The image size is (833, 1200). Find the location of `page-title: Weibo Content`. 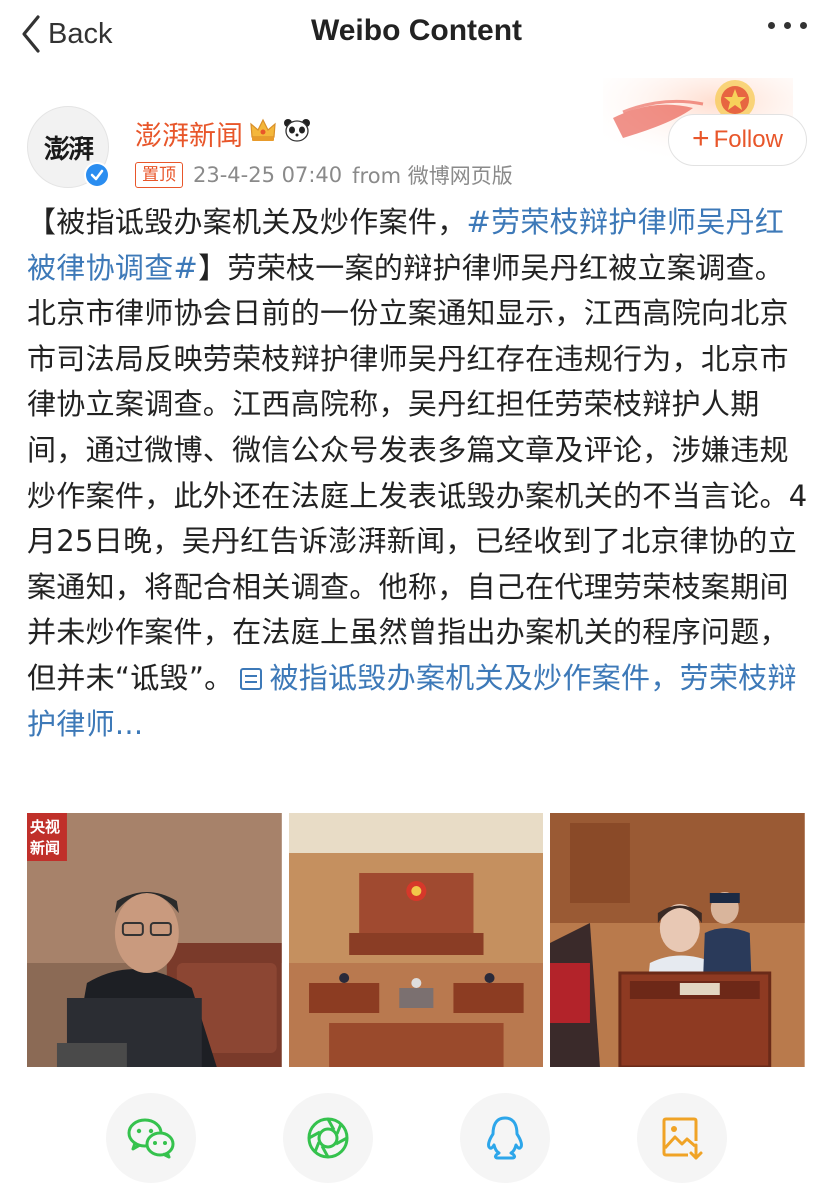

page-title: Weibo Content is located at coordinates (416, 30).